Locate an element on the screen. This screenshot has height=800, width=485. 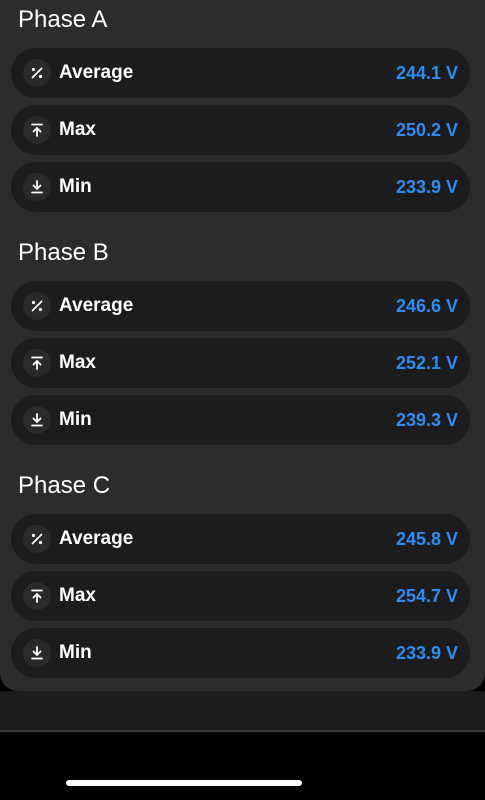
background-sheet is located at coordinates (242, 711).